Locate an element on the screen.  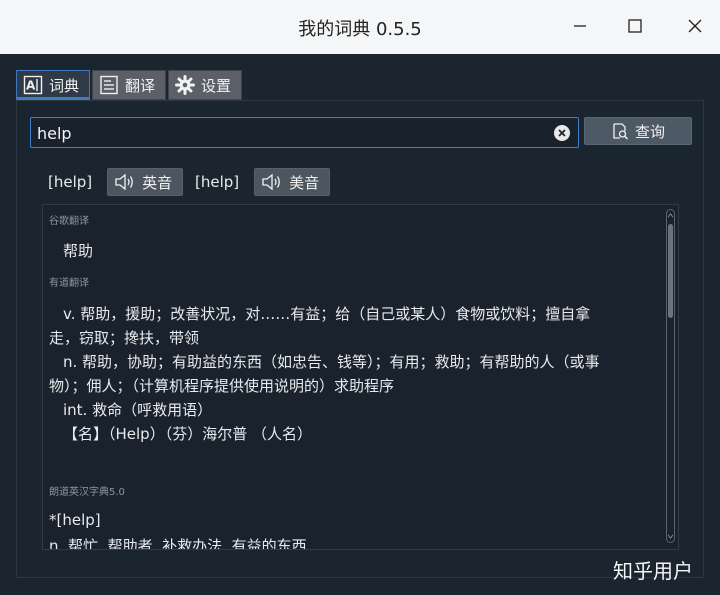
youdao-line: 【名】（Help）（芬）海尔普 （人名） is located at coordinates (187, 434).